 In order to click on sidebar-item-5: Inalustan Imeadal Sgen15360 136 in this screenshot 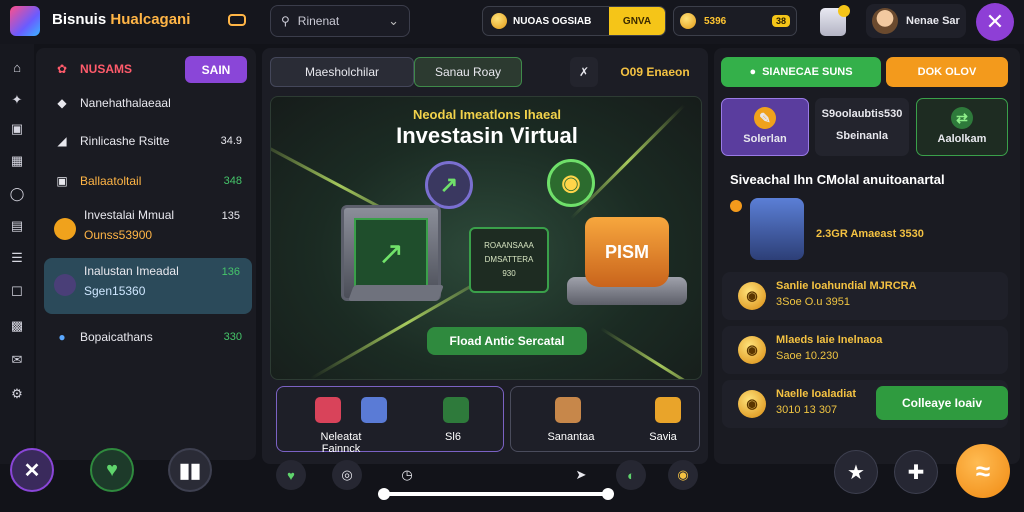, I will do `click(148, 286)`.